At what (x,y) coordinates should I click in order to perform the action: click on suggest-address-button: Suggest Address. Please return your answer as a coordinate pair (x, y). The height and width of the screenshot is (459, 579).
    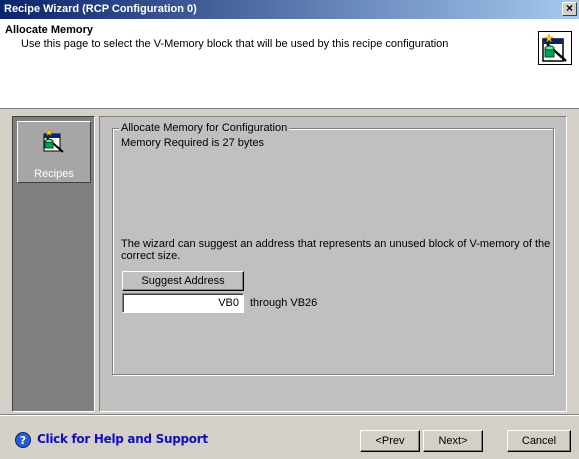
    Looking at the image, I should click on (183, 281).